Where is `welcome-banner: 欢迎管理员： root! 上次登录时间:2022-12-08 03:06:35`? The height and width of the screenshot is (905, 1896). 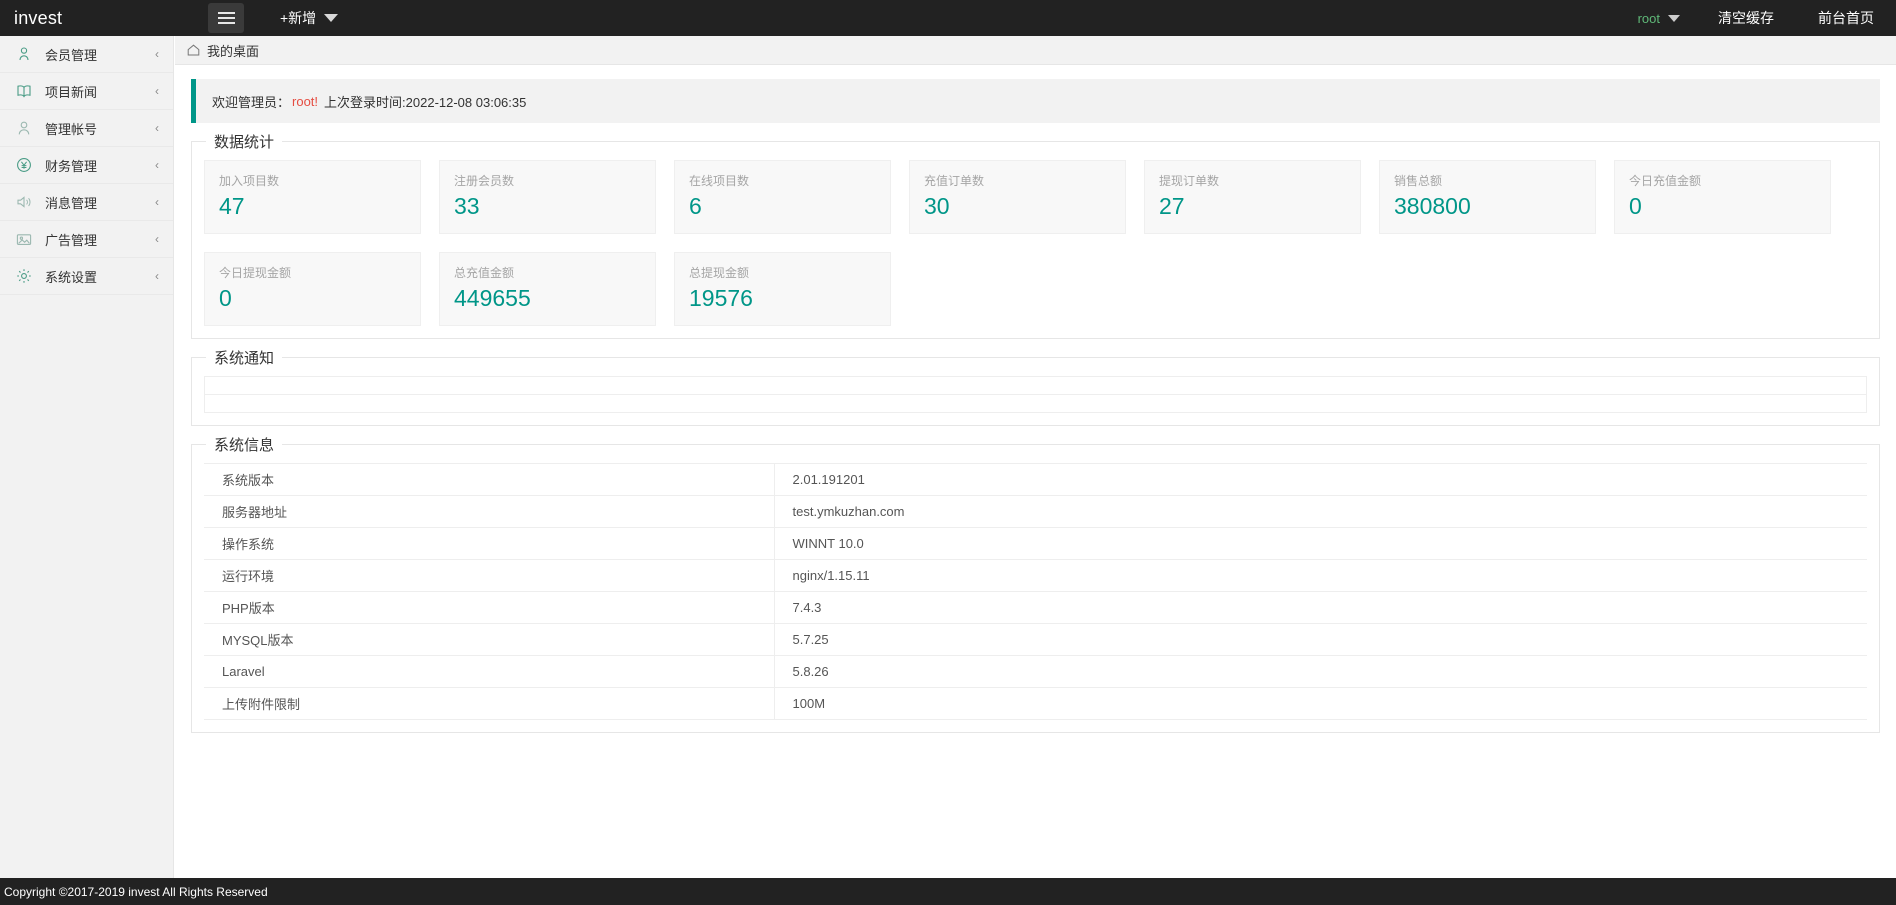
welcome-banner: 欢迎管理员： root! 上次登录时间:2022-12-08 03:06:35 is located at coordinates (1035, 101).